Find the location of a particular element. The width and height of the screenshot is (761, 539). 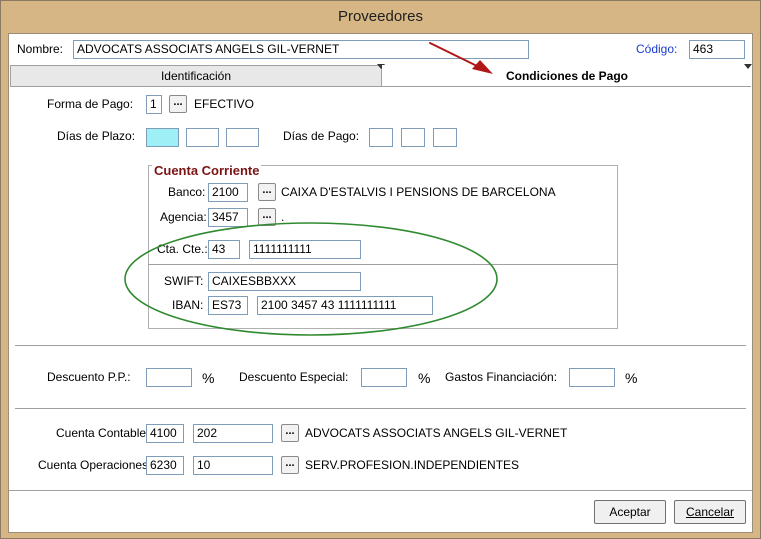

tab-marker-icon is located at coordinates (748, 66).